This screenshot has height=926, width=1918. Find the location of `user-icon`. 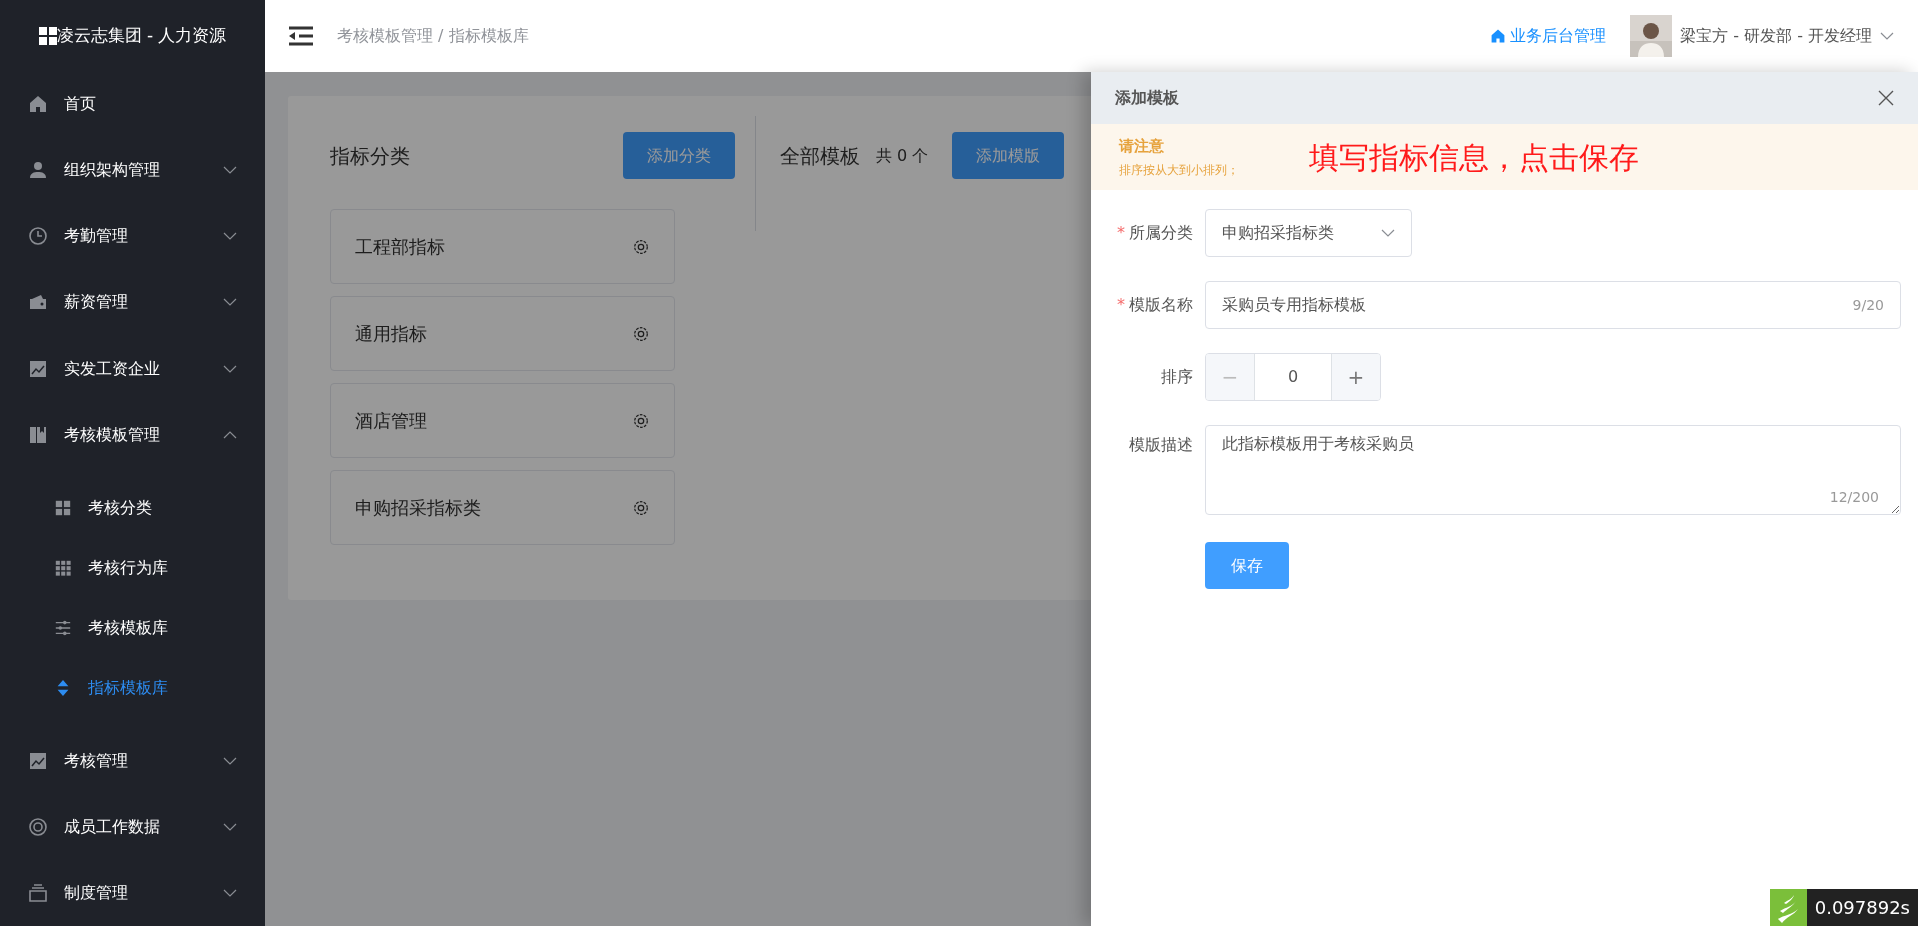

user-icon is located at coordinates (38, 170).